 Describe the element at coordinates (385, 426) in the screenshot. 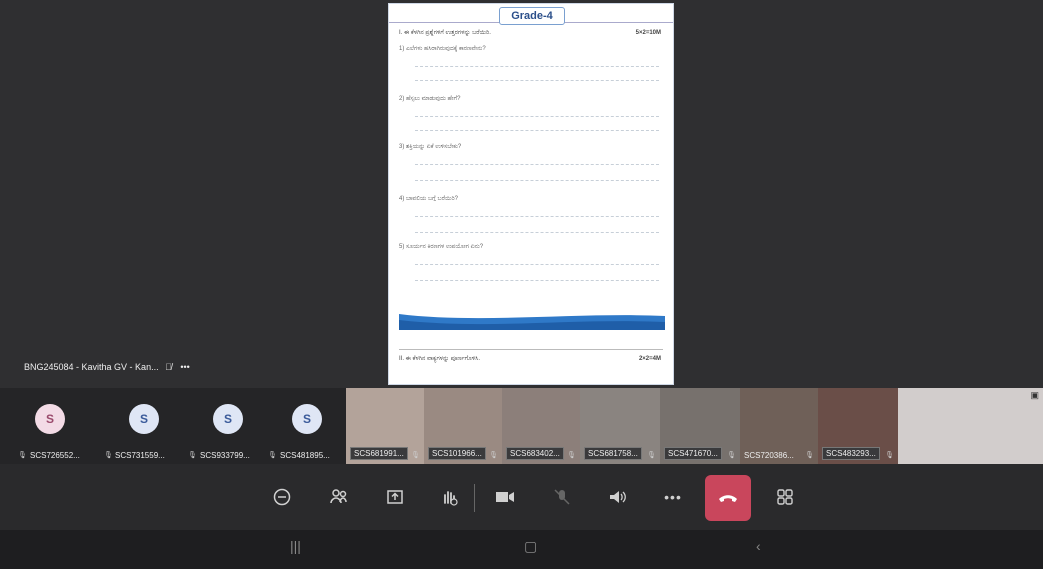

I see `participant-video-tile: SCS681991... 🎙` at that location.